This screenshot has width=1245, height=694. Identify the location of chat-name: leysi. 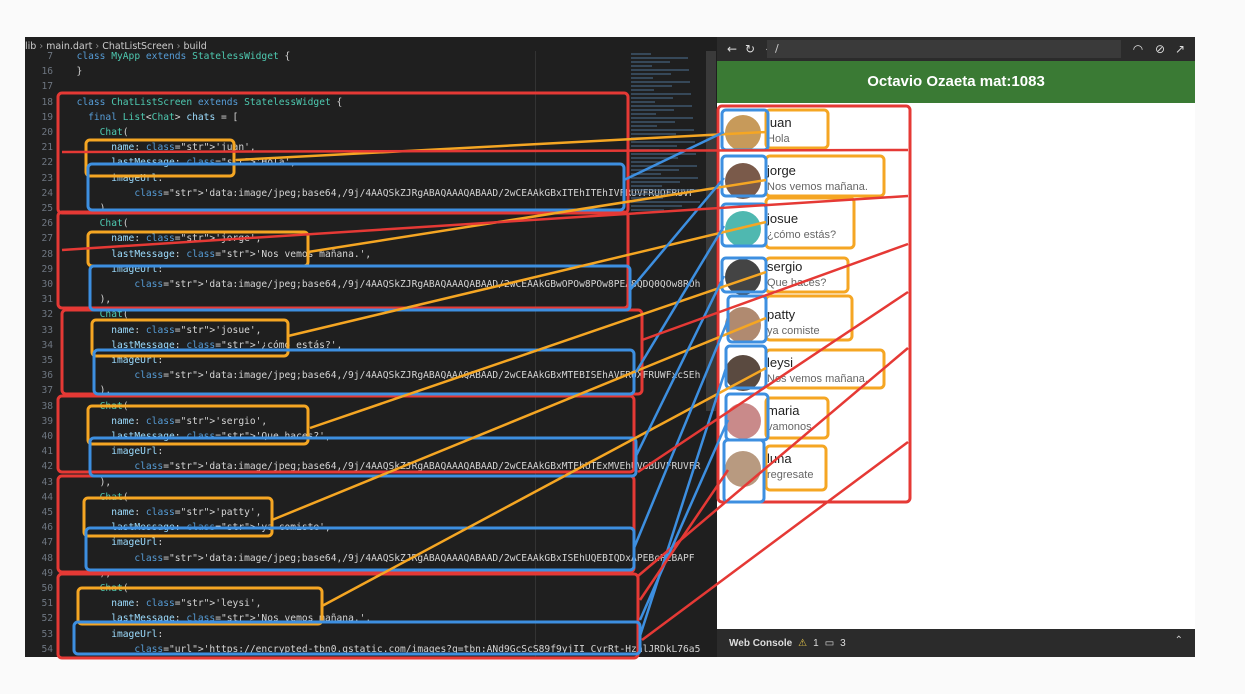
(780, 362).